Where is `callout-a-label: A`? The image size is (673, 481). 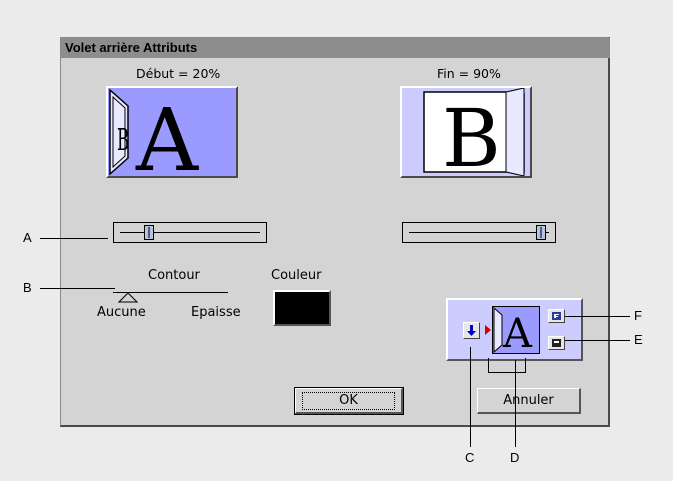 callout-a-label: A is located at coordinates (27, 237).